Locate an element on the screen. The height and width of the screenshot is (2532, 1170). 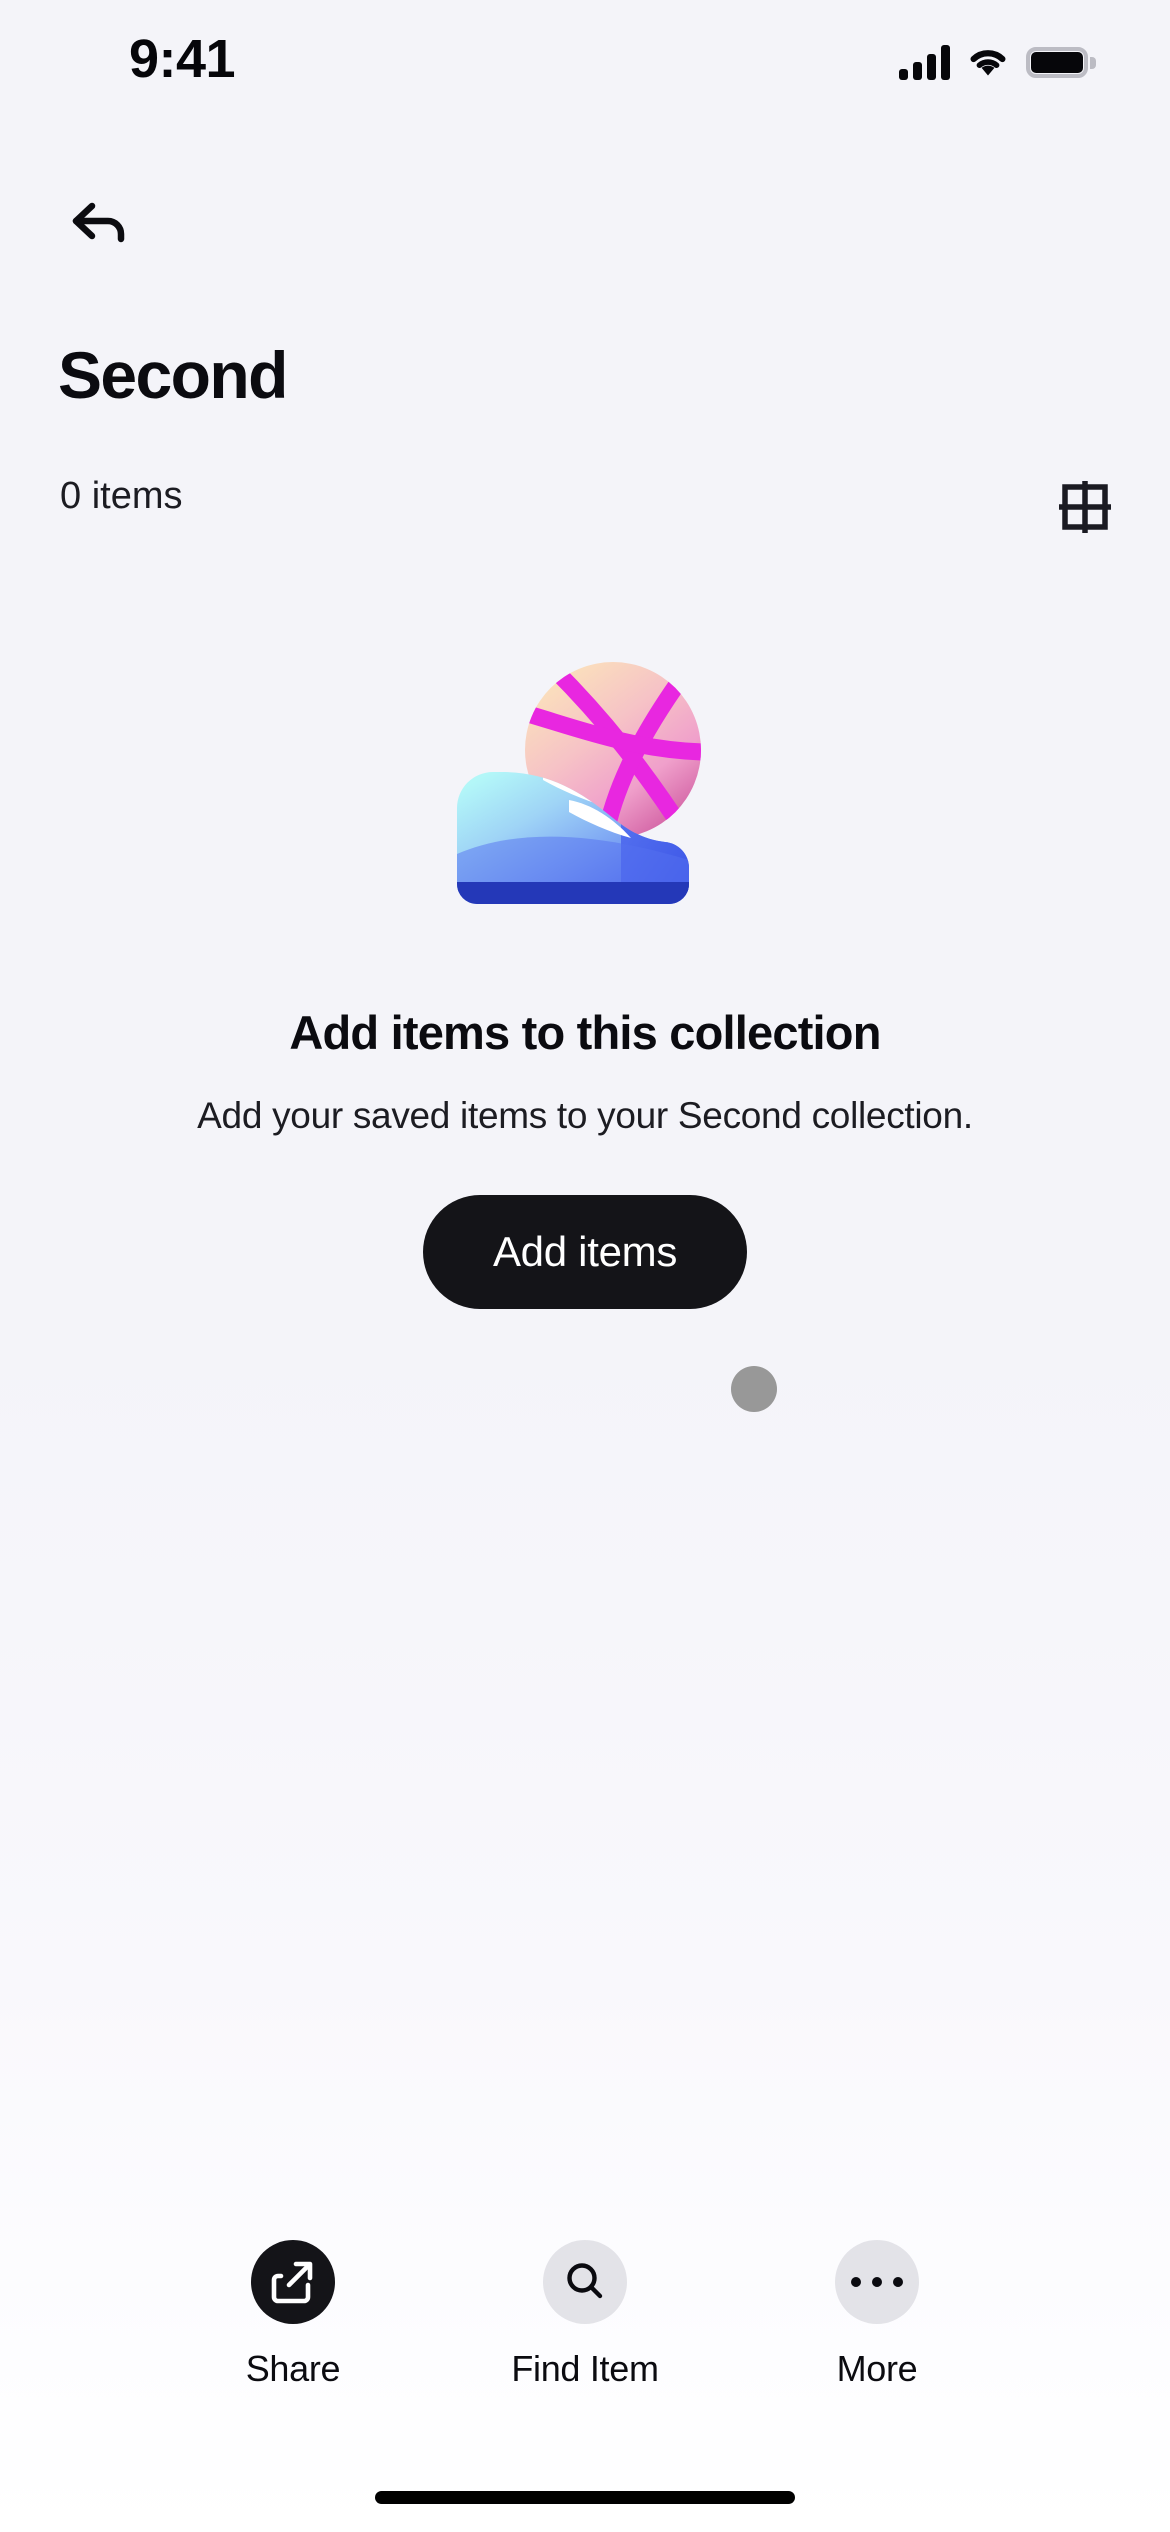
more-action: More is located at coordinates (877, 2315).